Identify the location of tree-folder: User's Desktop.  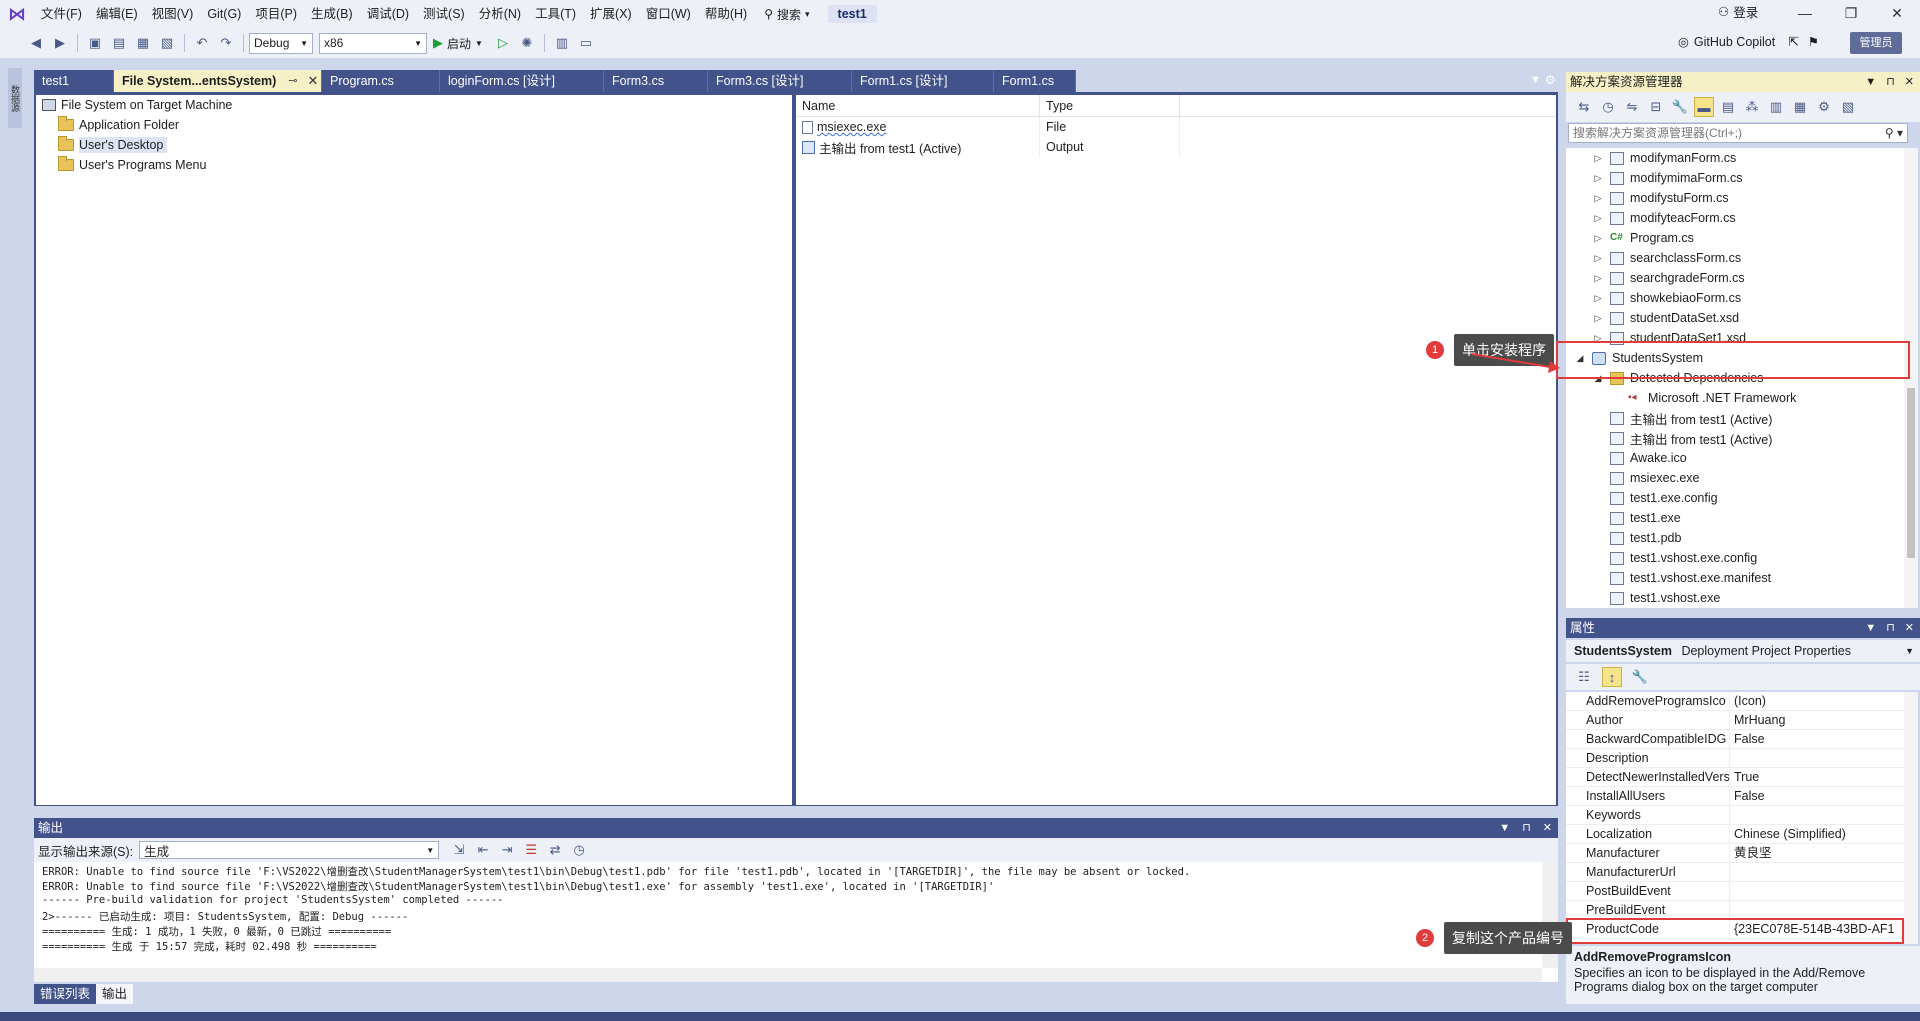
(414, 145).